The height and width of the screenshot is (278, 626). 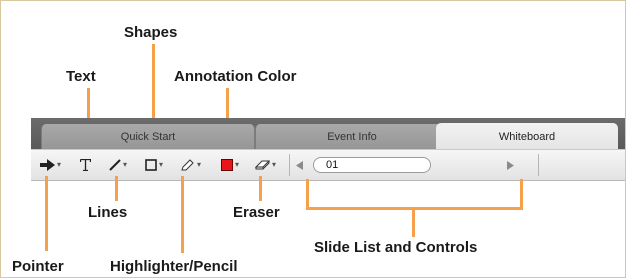 I want to click on callout-line-highlighter-pencil, so click(x=182, y=214).